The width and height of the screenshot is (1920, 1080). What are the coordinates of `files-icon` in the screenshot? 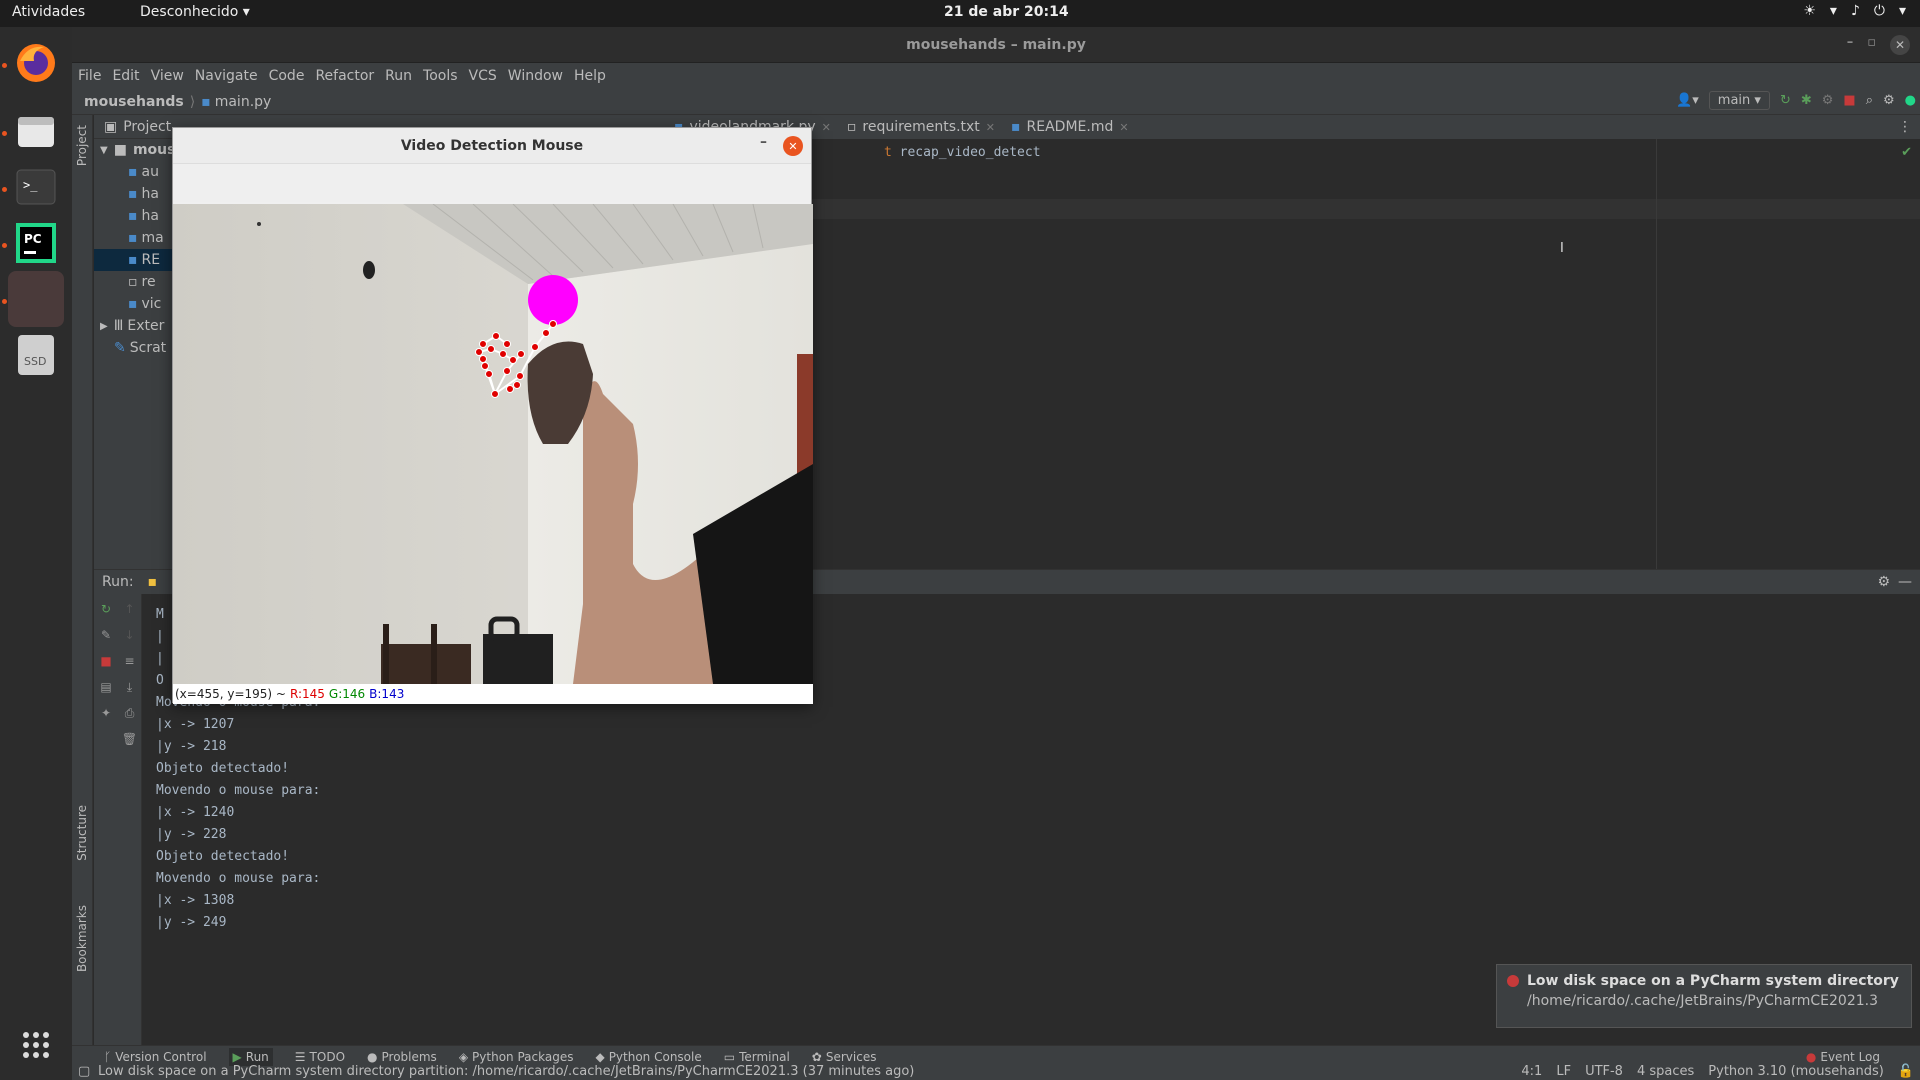 It's located at (36, 131).